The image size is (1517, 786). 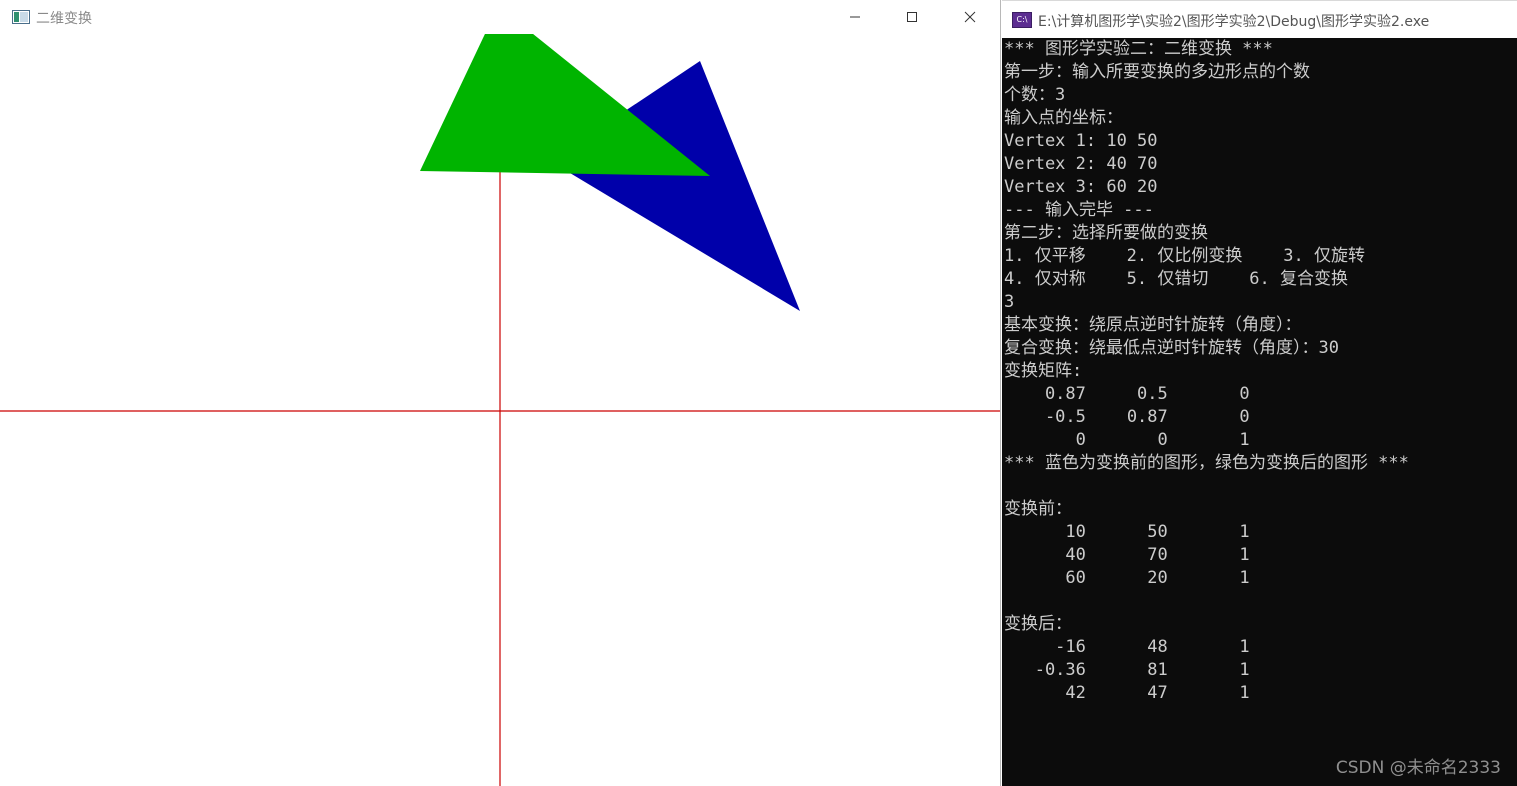 I want to click on console-app-icon: C:\, so click(x=1022, y=20).